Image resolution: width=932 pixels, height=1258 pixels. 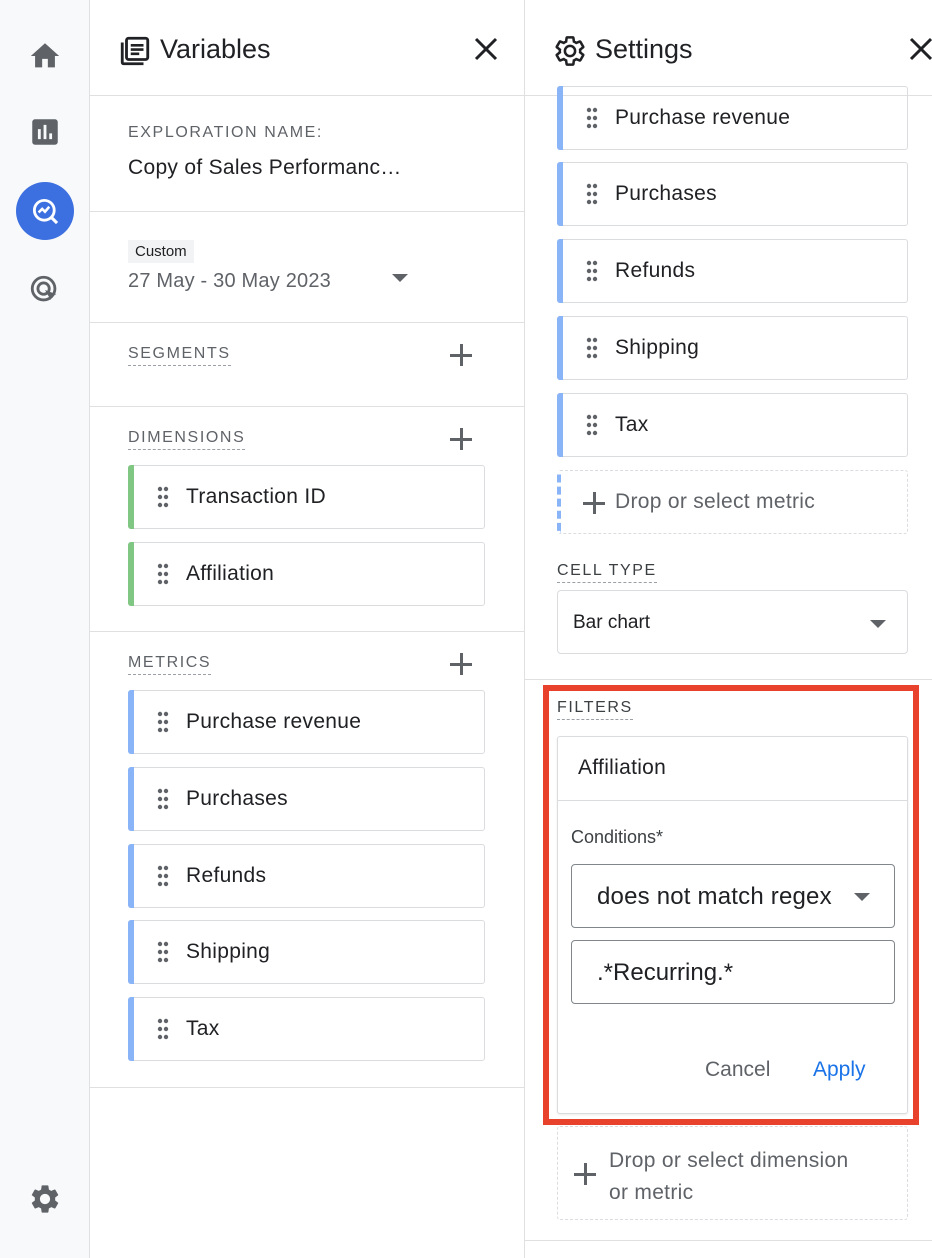 What do you see at coordinates (607, 572) in the screenshot?
I see `cell-type-label: CELL TYPE` at bounding box center [607, 572].